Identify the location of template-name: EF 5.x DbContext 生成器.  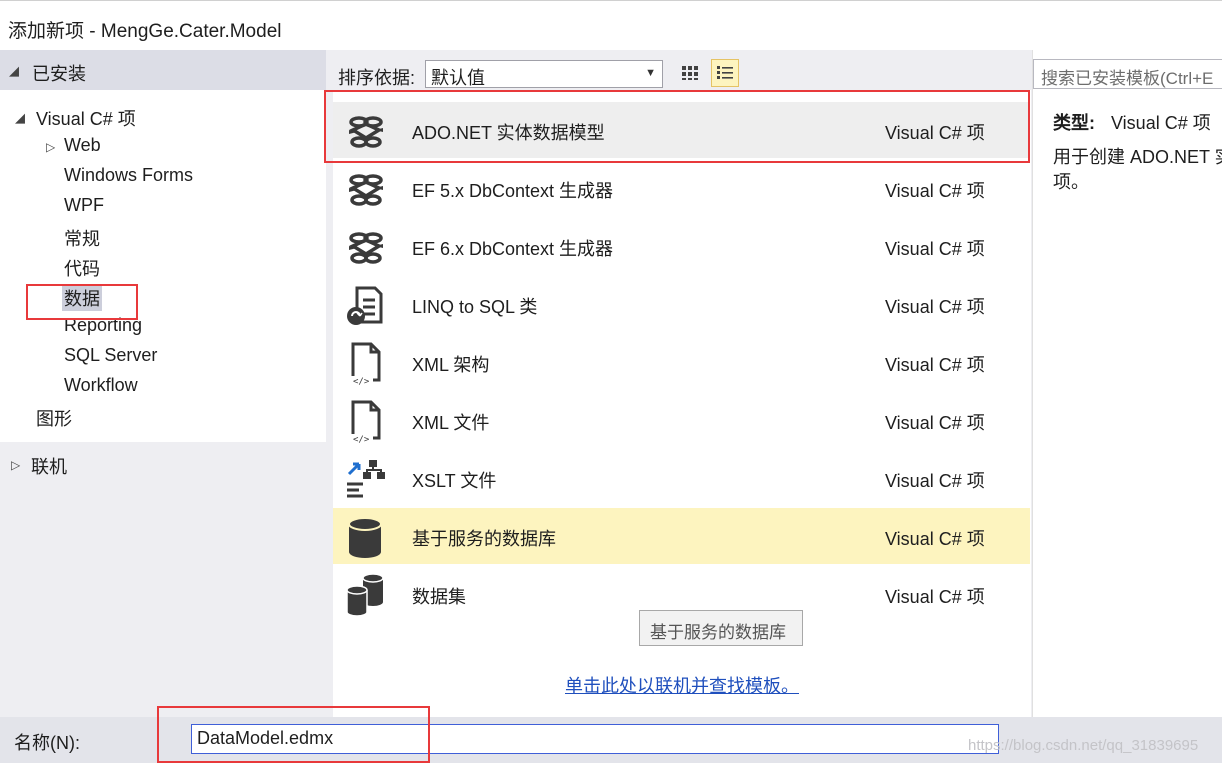
(513, 191).